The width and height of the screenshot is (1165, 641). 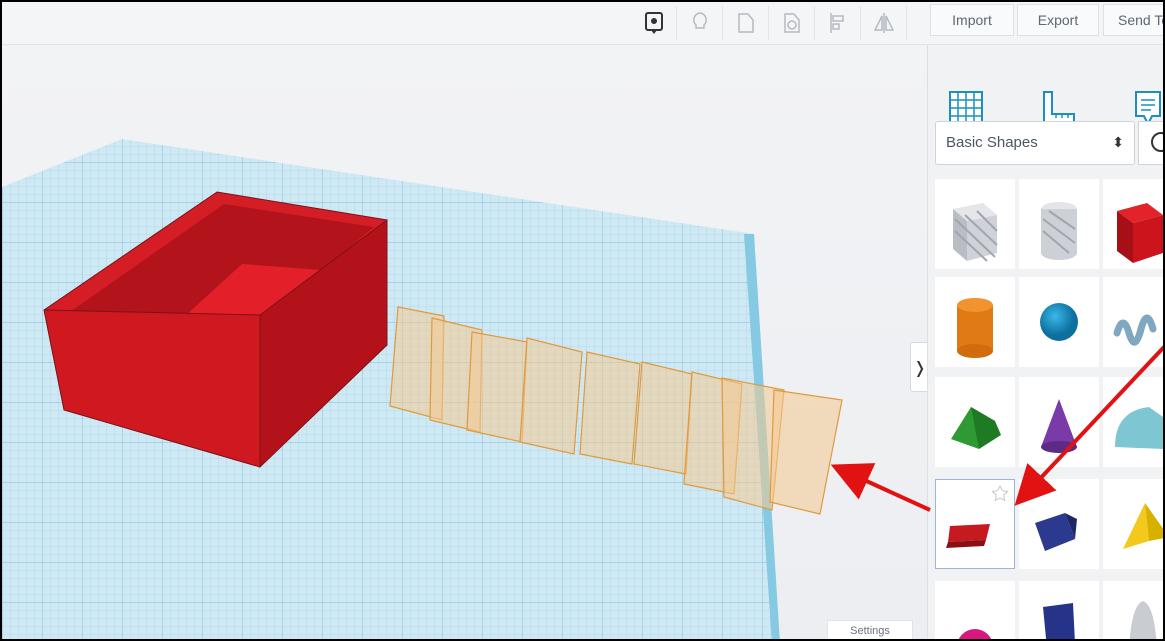 I want to click on shape-scribble, so click(x=1133, y=322).